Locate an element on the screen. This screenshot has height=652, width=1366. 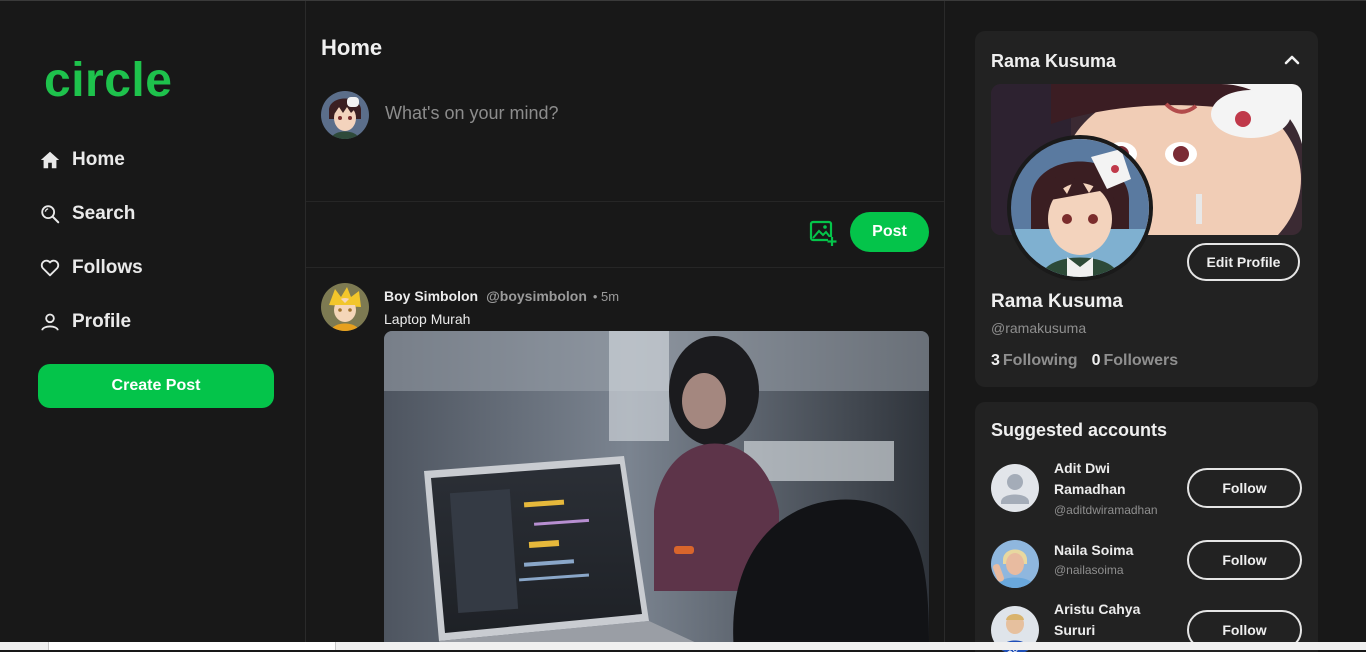
nav-item-search: Search is located at coordinates (86, 214).